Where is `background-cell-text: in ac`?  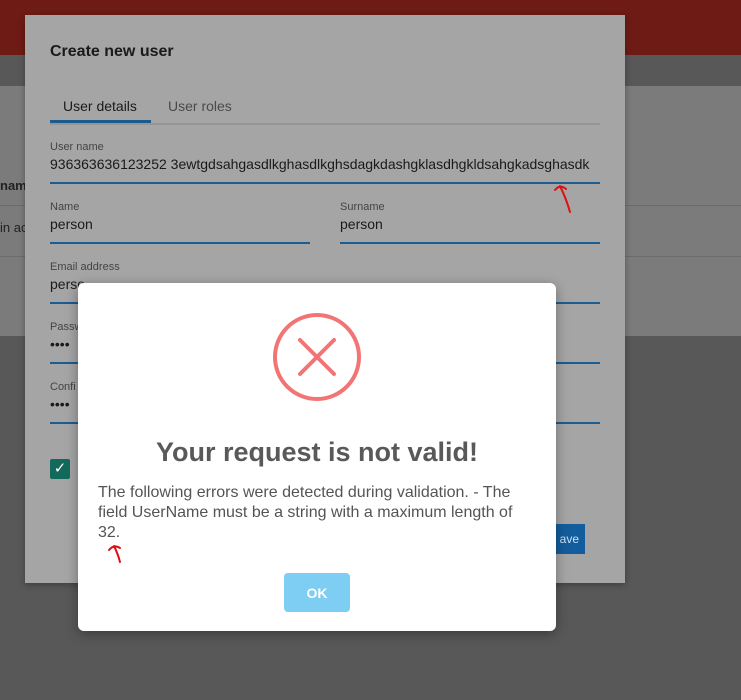 background-cell-text: in ac is located at coordinates (12, 227).